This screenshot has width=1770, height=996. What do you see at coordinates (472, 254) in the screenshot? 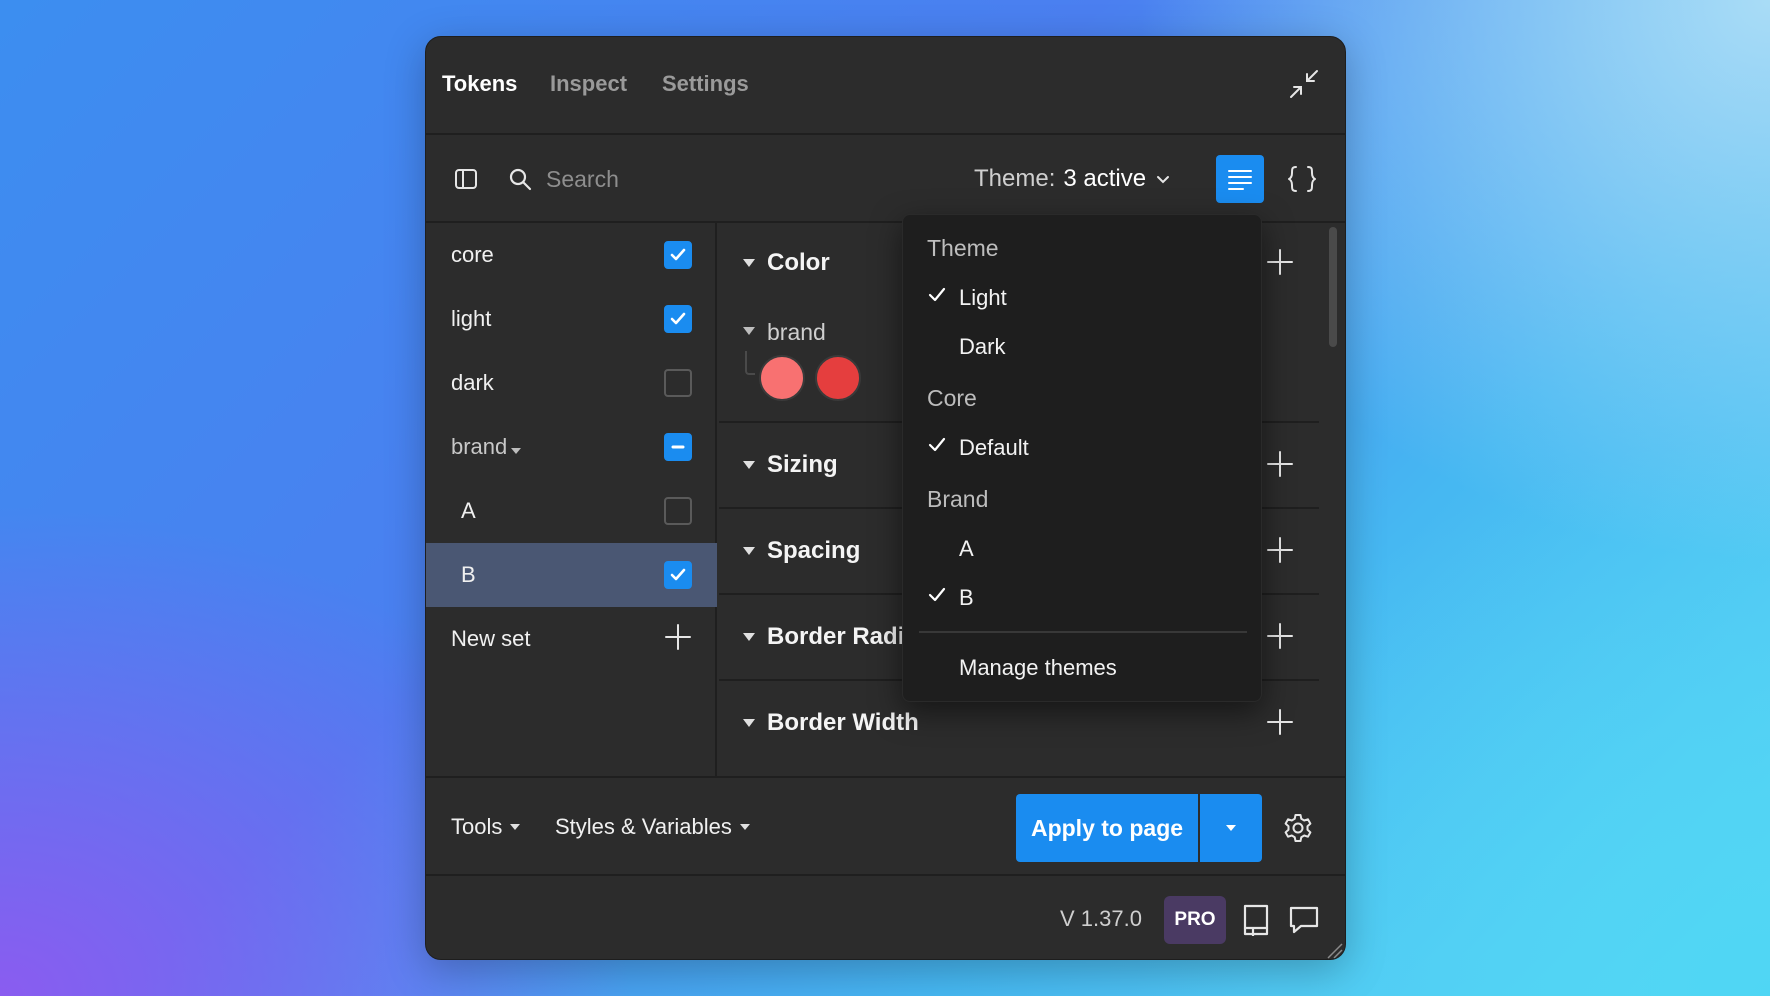
I see `set-label: core` at bounding box center [472, 254].